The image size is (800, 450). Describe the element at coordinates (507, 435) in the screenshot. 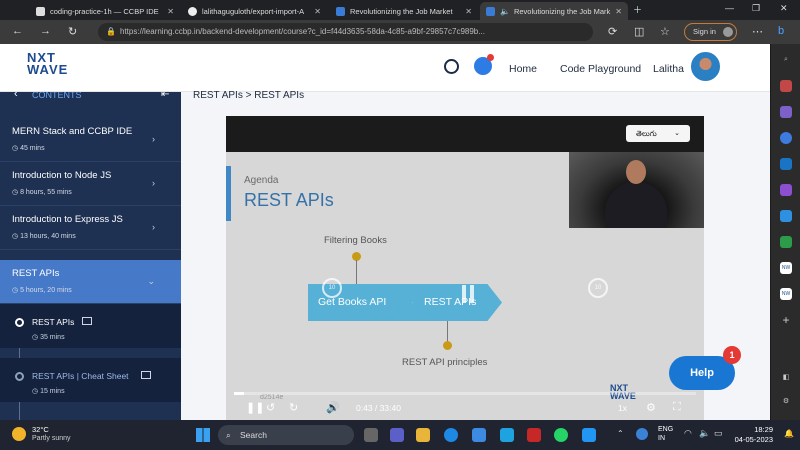

I see `mysql-icon` at that location.